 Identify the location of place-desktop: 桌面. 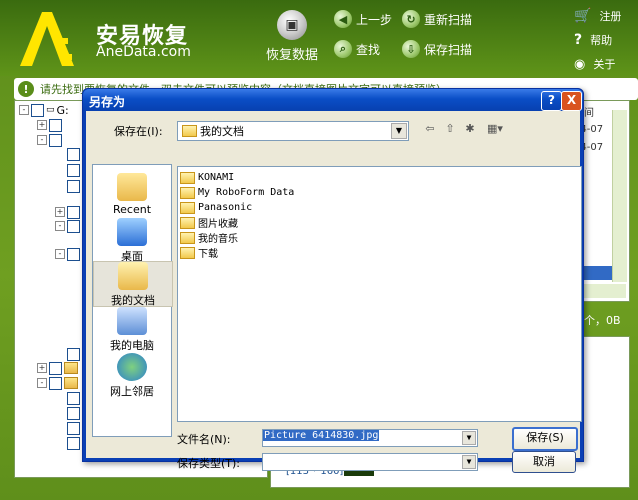
(132, 241).